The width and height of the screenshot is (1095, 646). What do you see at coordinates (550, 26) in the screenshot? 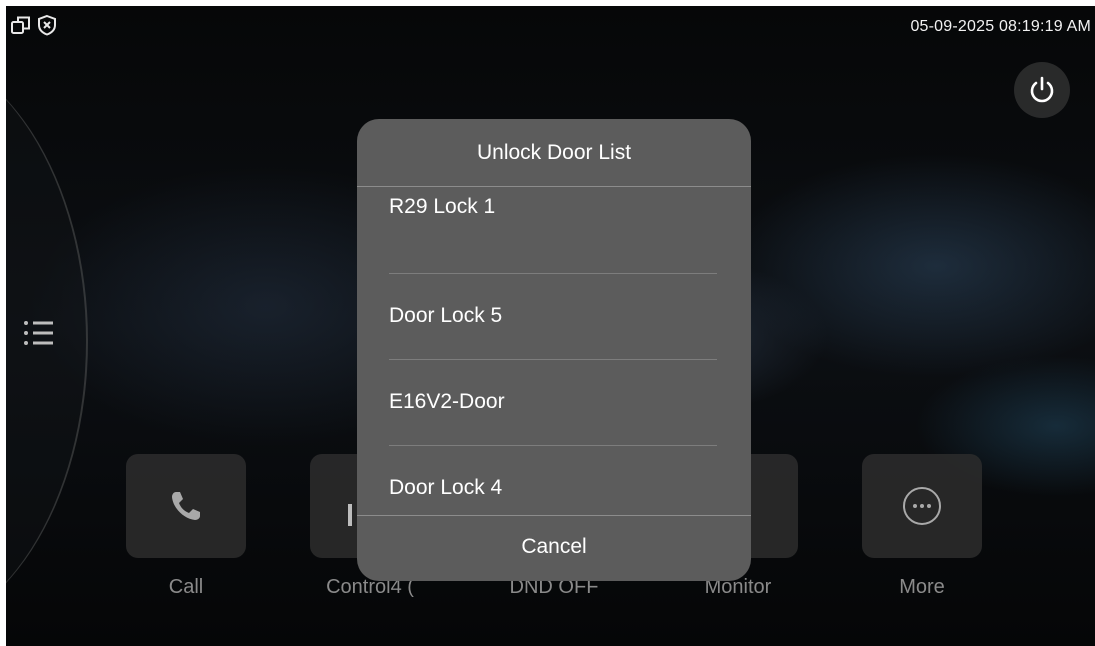
I see `status-bar: 05-09-2025 08:19:19 AM` at bounding box center [550, 26].